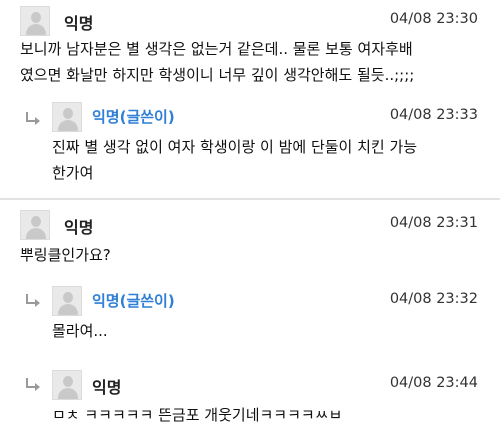  I want to click on comment-time: 04/08 23:31, so click(433, 223).